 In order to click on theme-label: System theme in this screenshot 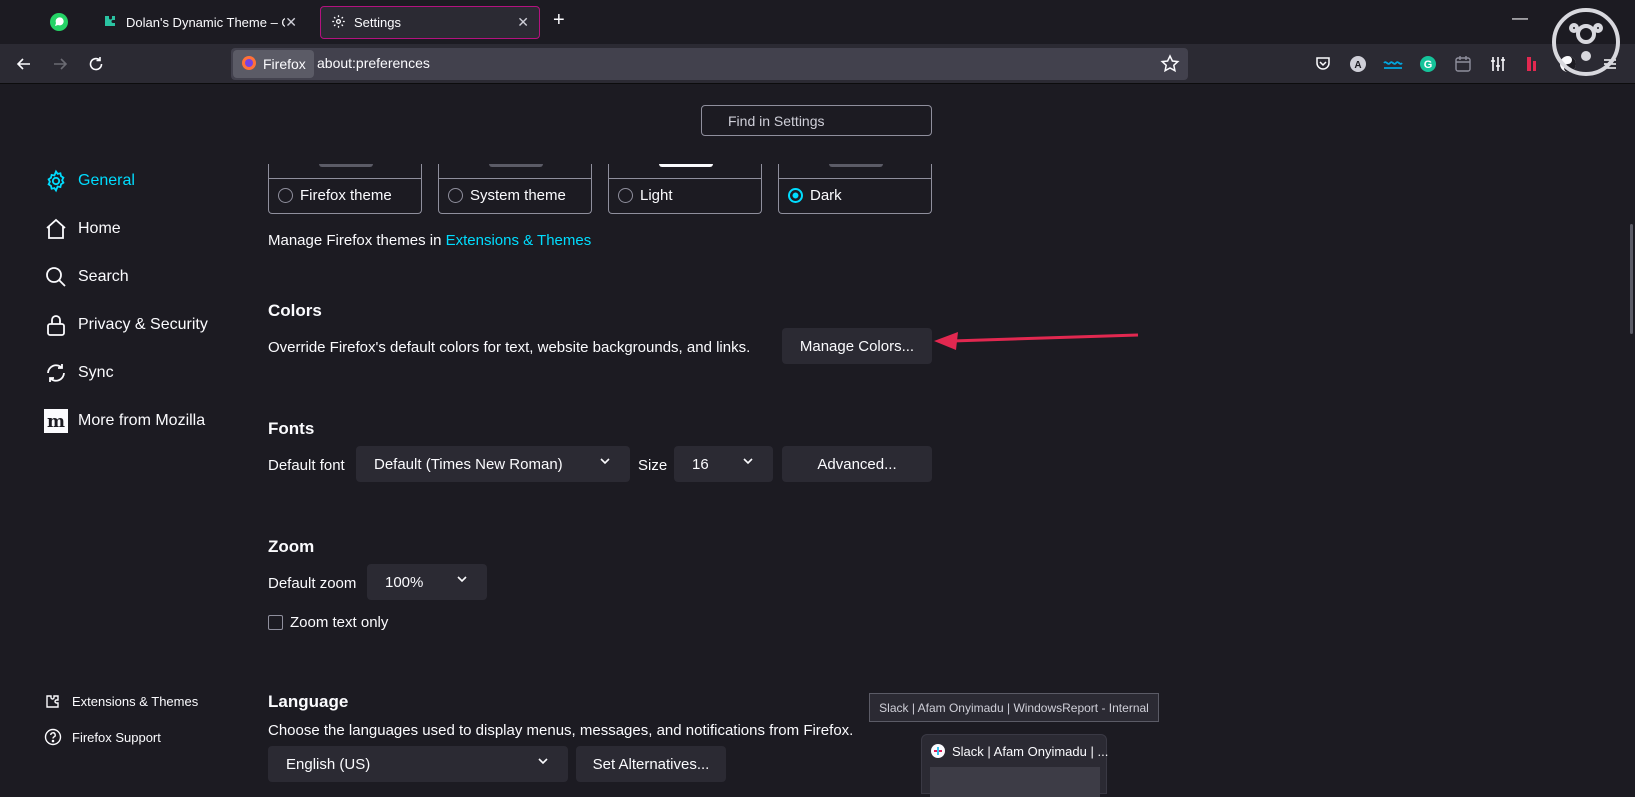, I will do `click(518, 195)`.